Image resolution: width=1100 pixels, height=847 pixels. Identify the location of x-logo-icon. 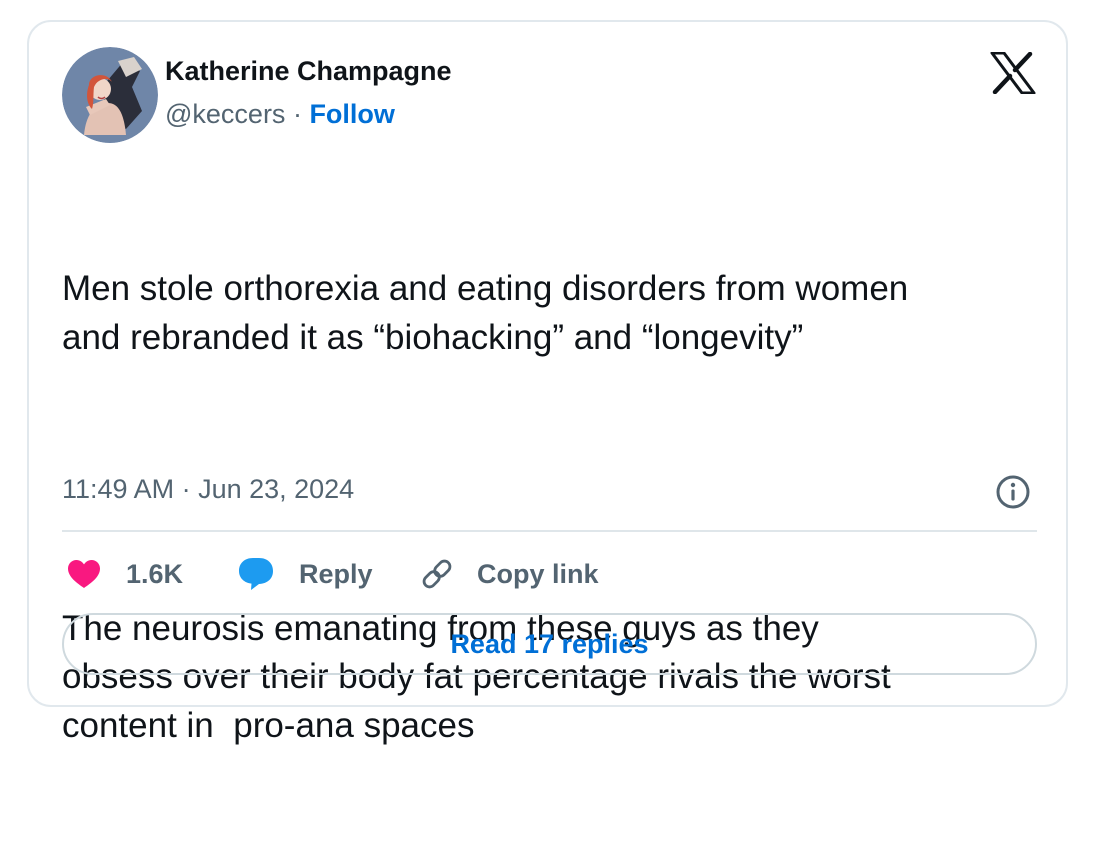
(1013, 73).